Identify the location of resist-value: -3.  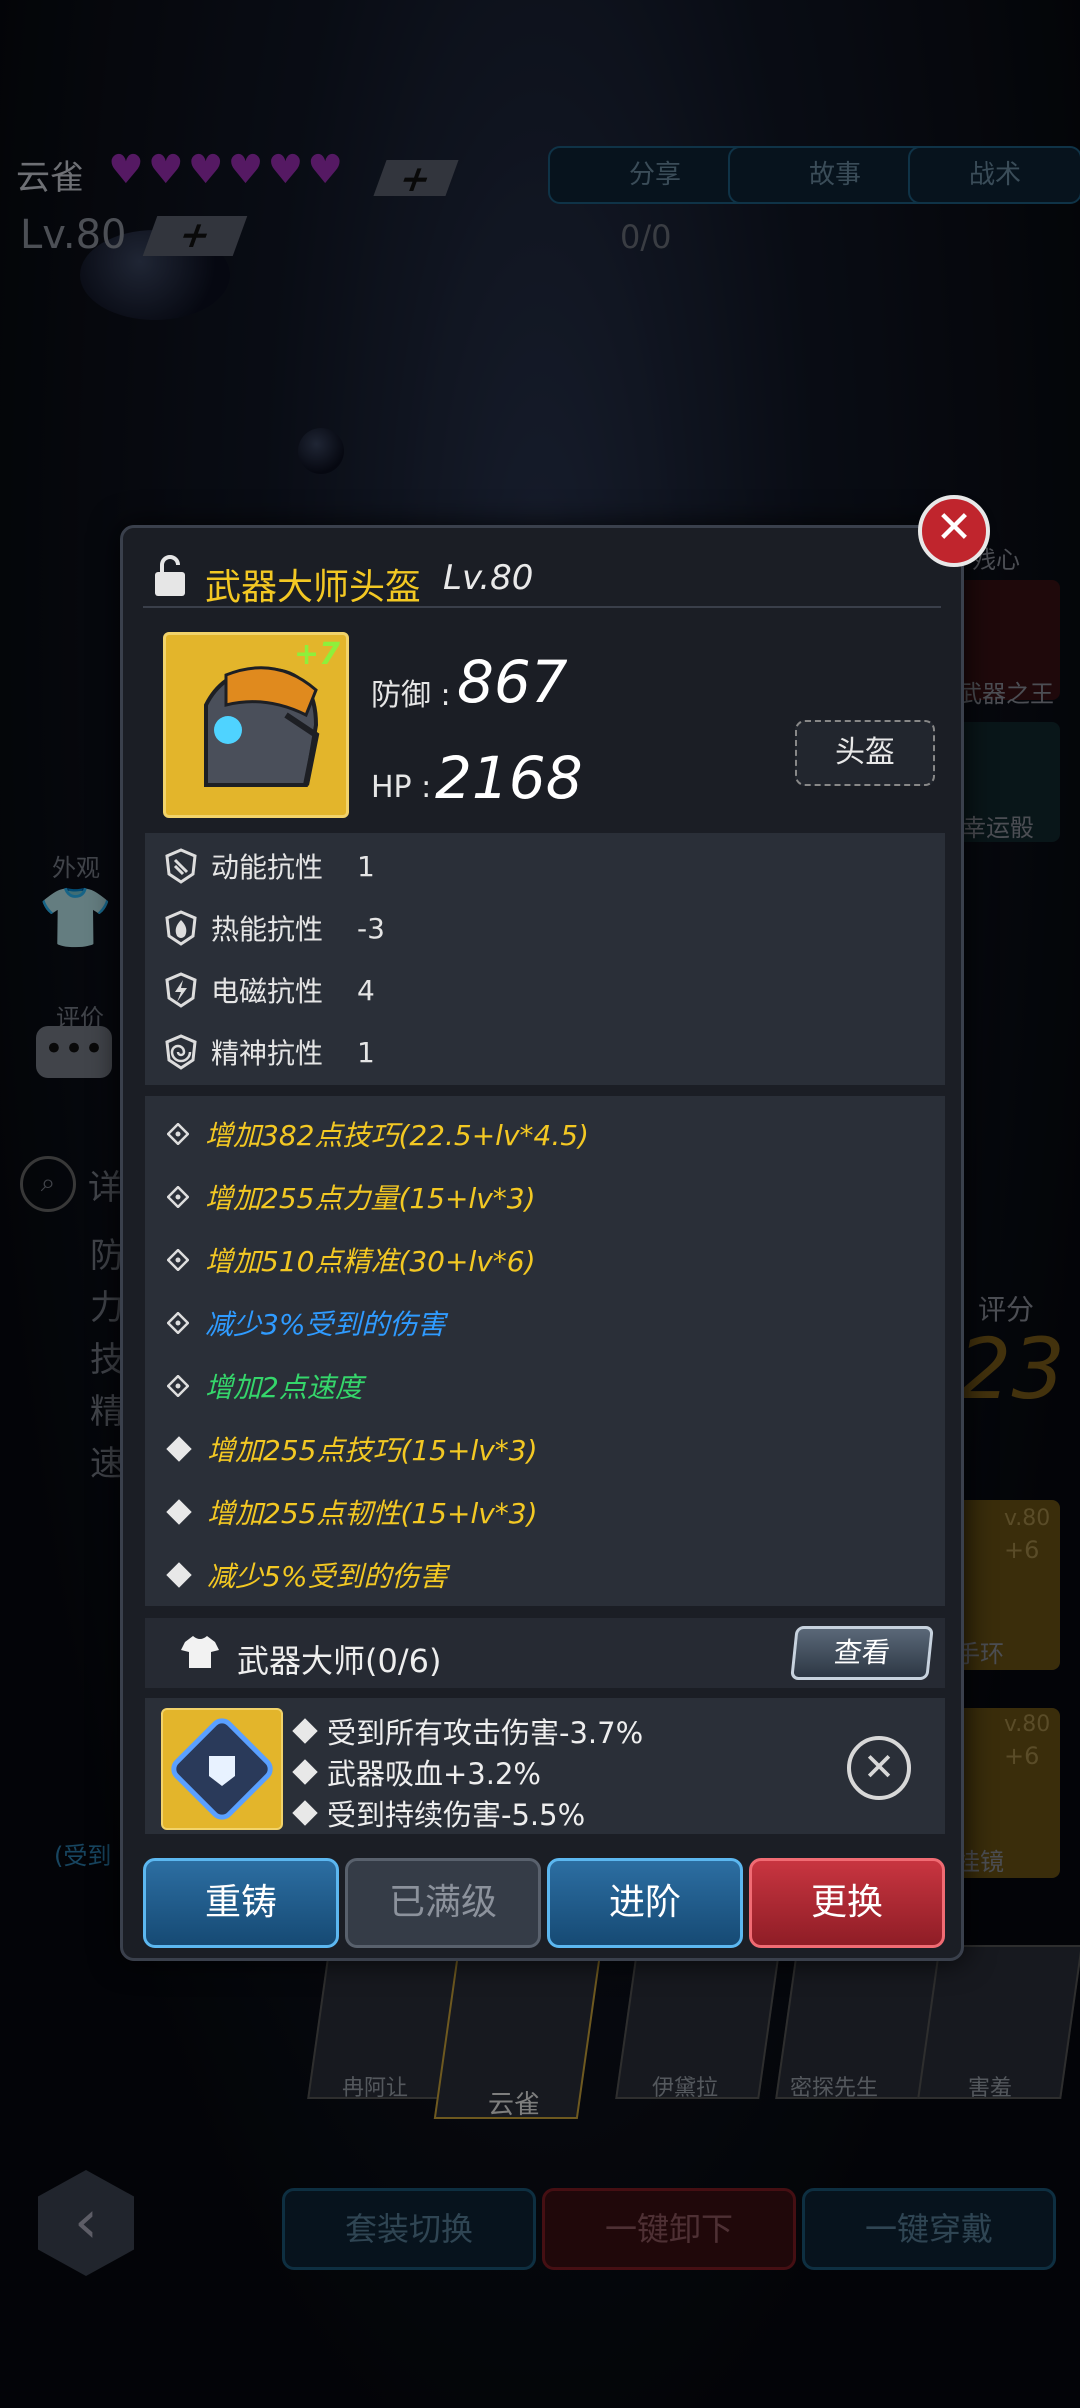
(371, 928).